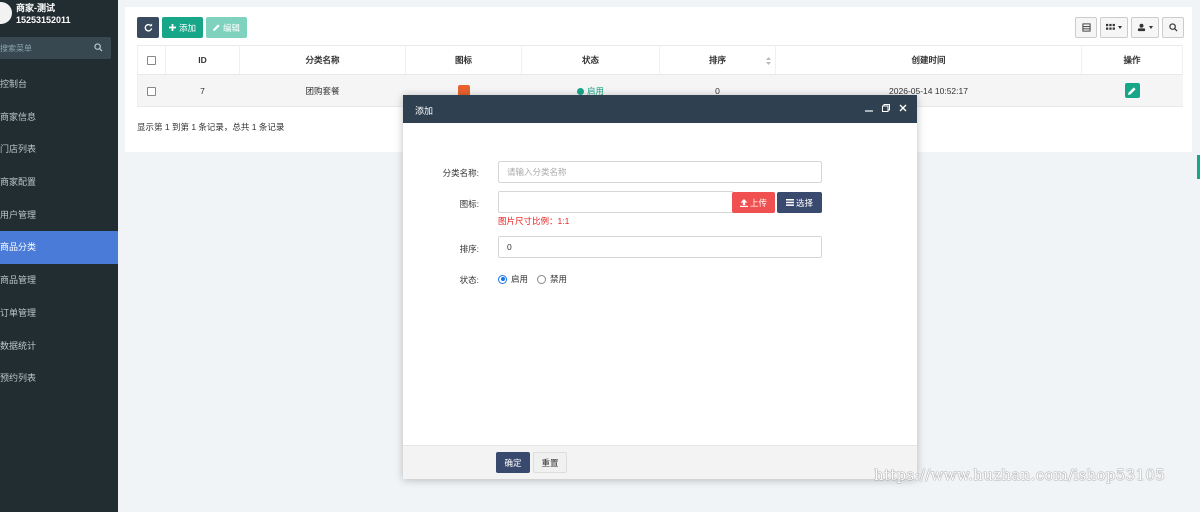 The height and width of the screenshot is (512, 1200). Describe the element at coordinates (469, 280) in the screenshot. I see `status-label: 状态:` at that location.